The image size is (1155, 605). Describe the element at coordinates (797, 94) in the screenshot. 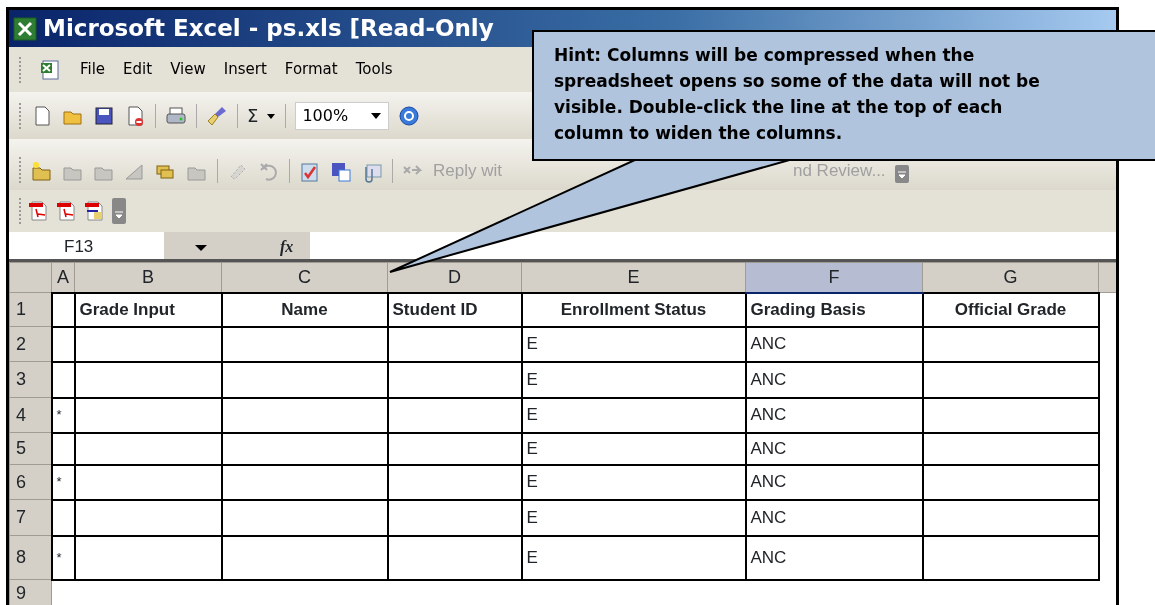

I see `hint-text: Hint: Columns will be compressed when the spreadsheet opens so some of the data will not be visible. Double-click the line at the top of each column to widen the columns.` at that location.